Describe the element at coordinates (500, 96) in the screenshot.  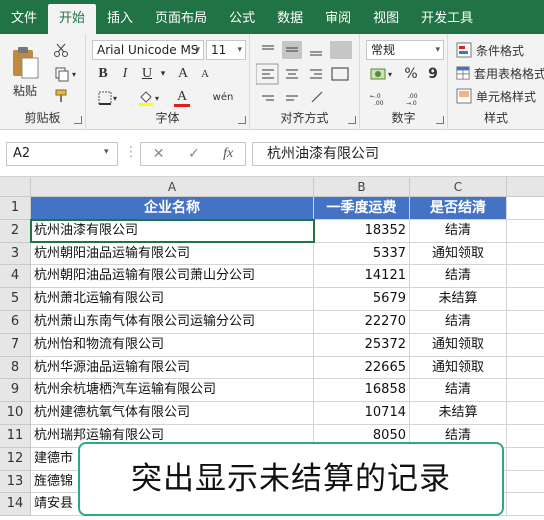
I see `cell-styles-button: 单元格样式` at that location.